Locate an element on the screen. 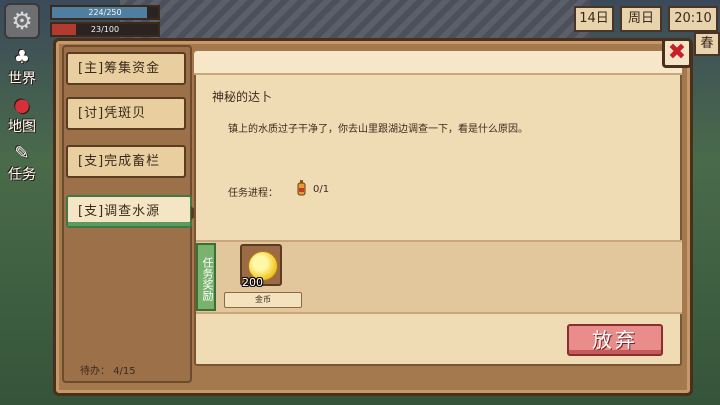 Image resolution: width=720 pixels, height=405 pixels. quest-title: 神秘的达卜 is located at coordinates (242, 97).